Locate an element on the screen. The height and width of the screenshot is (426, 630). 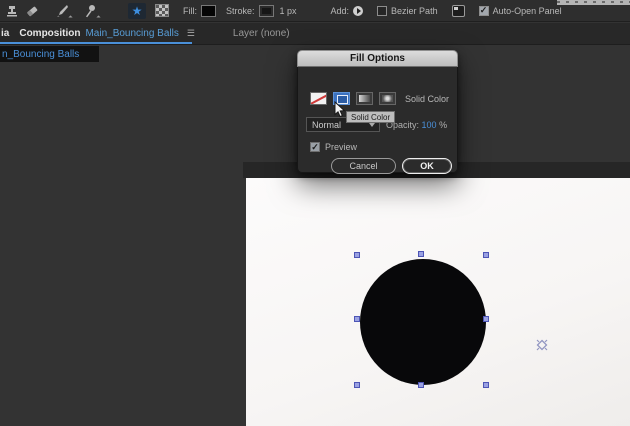
preview-label: Preview is located at coordinates (341, 147).